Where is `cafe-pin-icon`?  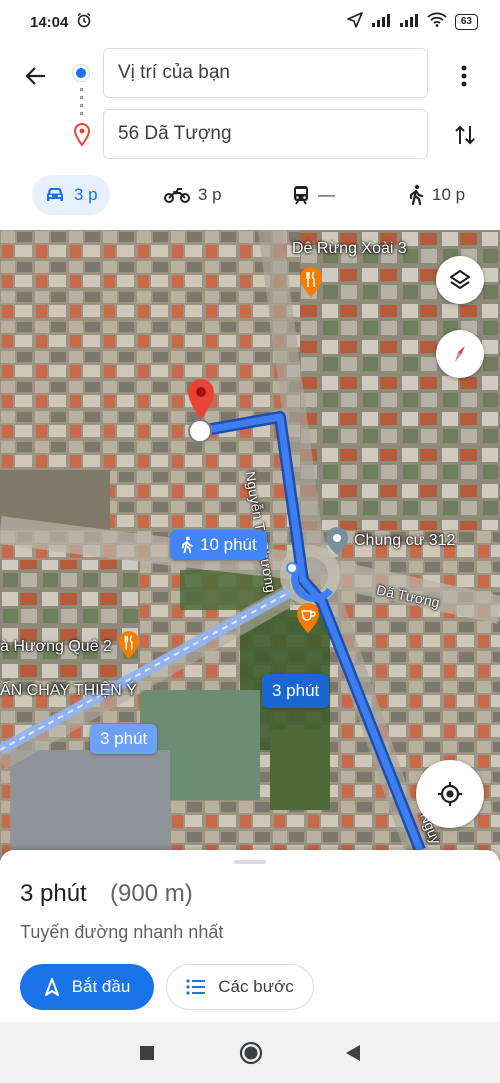 cafe-pin-icon is located at coordinates (308, 620).